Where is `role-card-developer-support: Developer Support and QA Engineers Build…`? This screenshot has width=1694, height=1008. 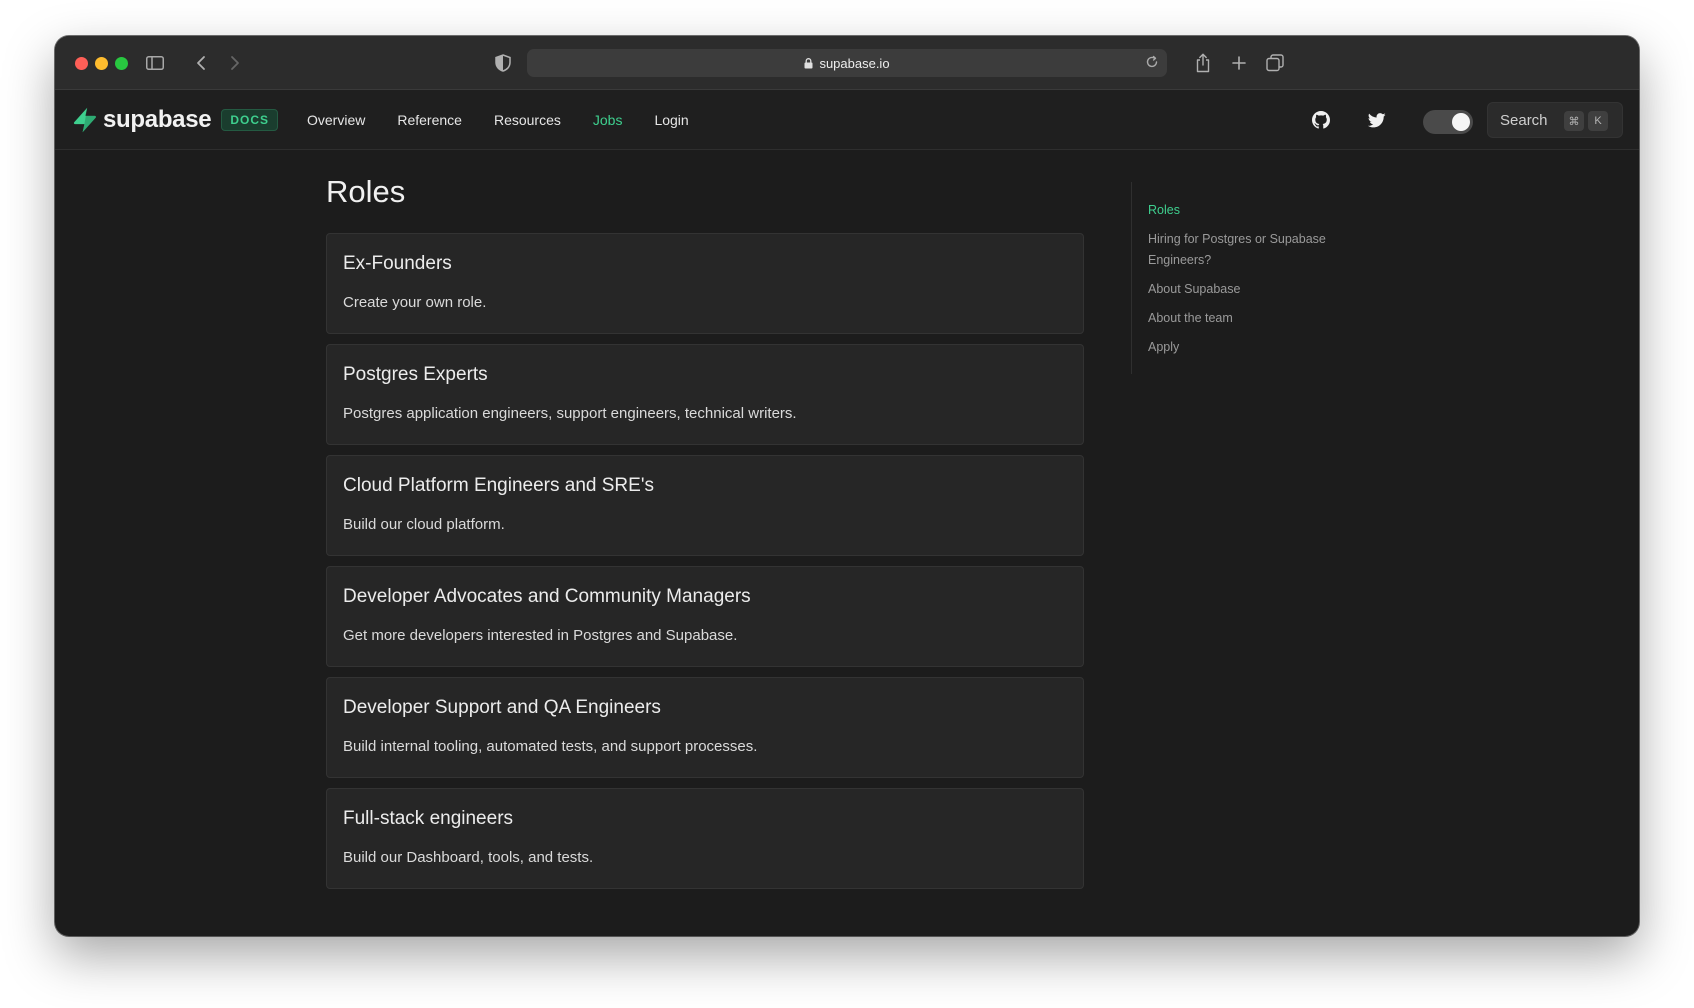 role-card-developer-support: Developer Support and QA Engineers Build… is located at coordinates (705, 727).